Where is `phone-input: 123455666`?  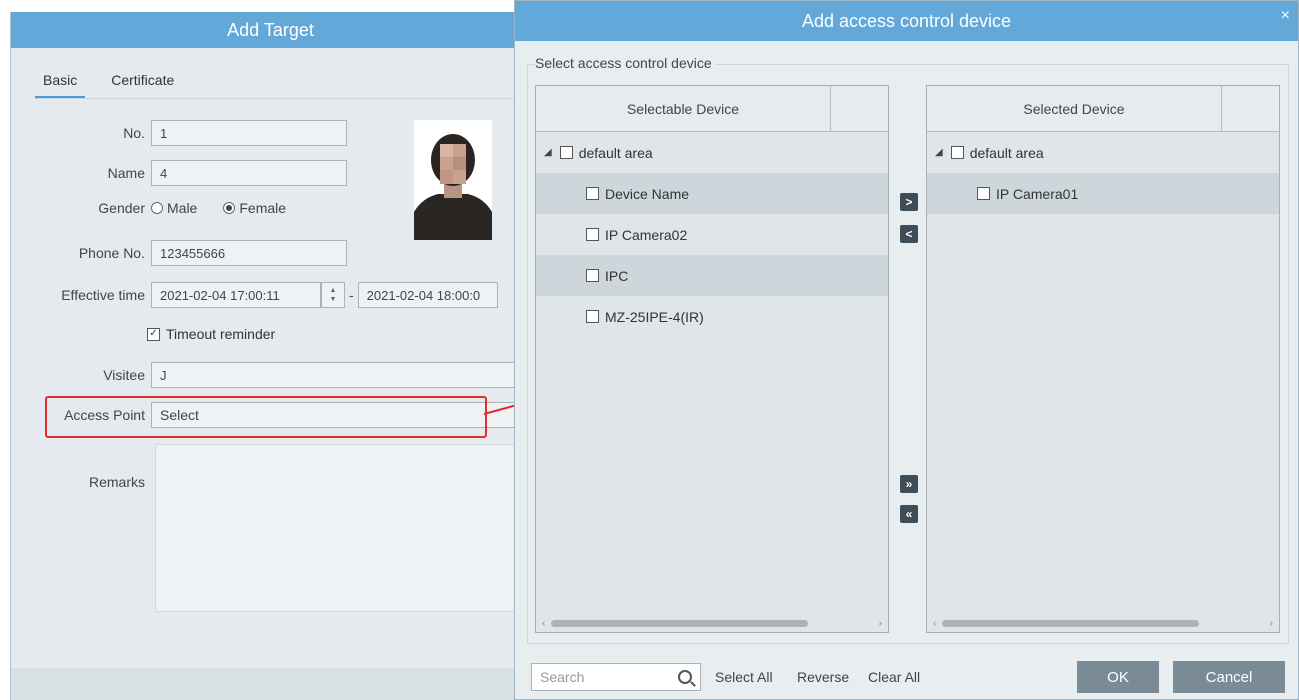
phone-input: 123455666 is located at coordinates (249, 253).